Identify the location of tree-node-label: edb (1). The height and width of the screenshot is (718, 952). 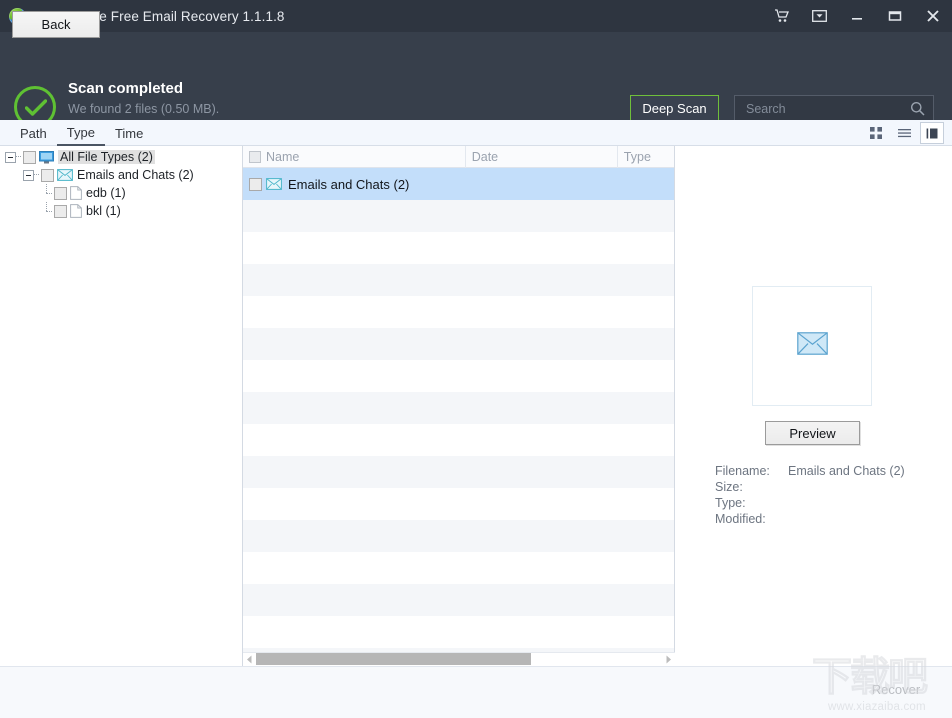
(106, 193).